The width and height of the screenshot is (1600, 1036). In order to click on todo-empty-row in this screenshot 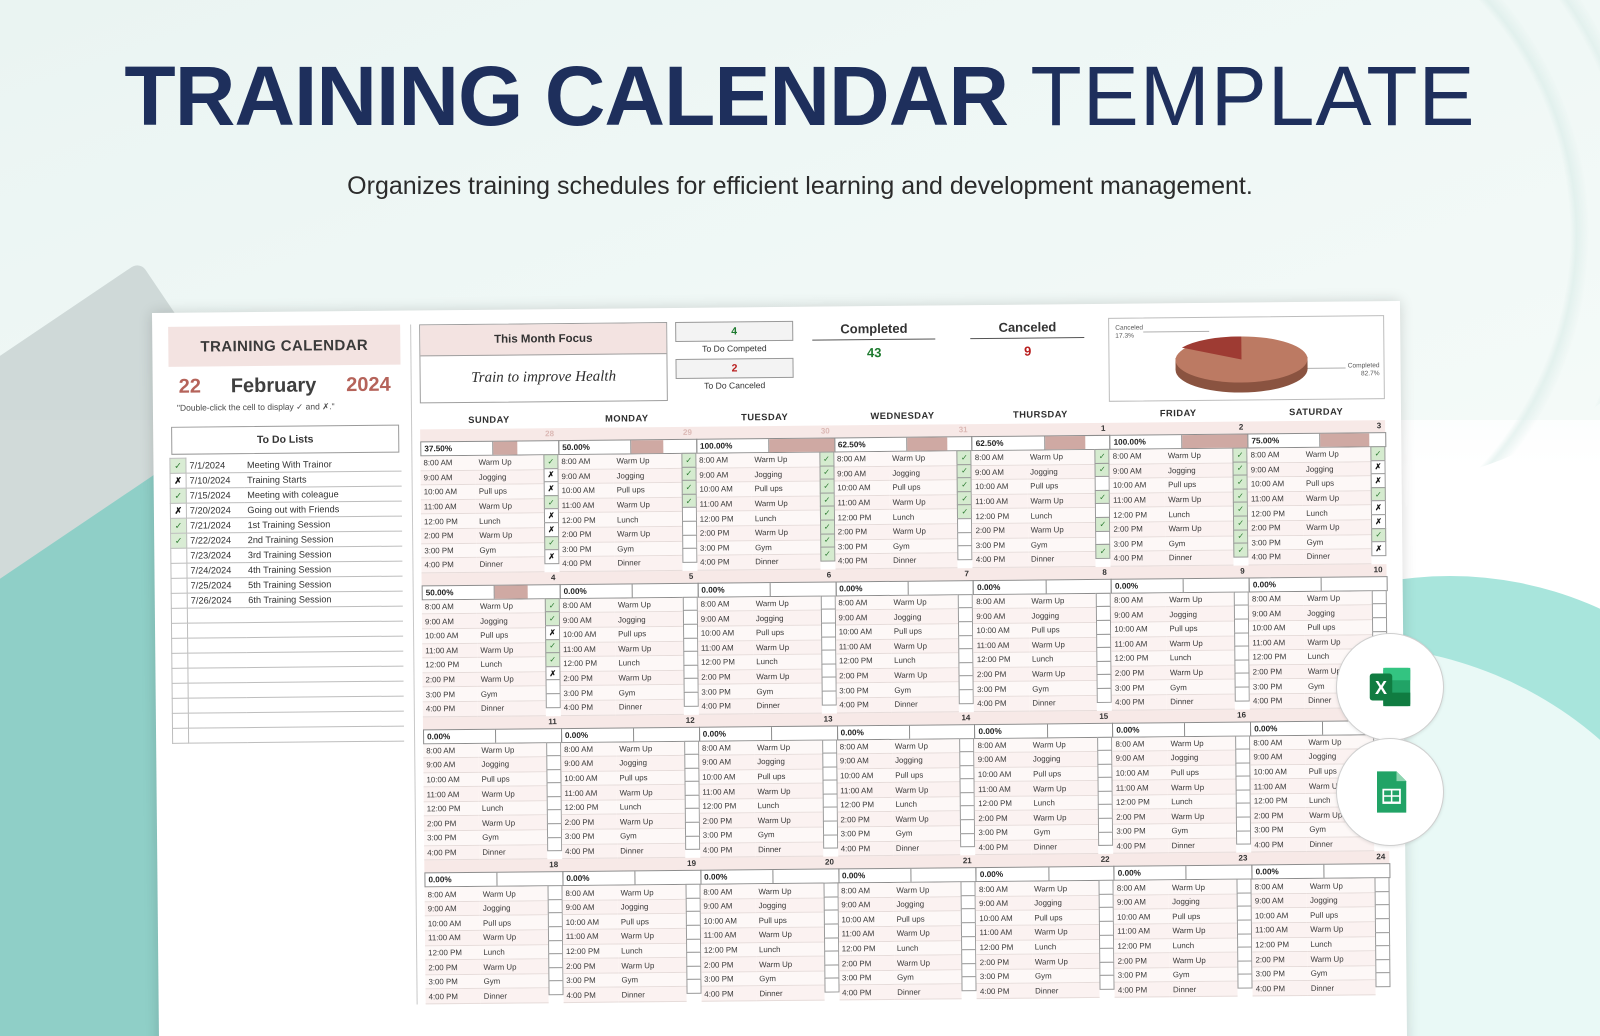, I will do `click(288, 735)`.